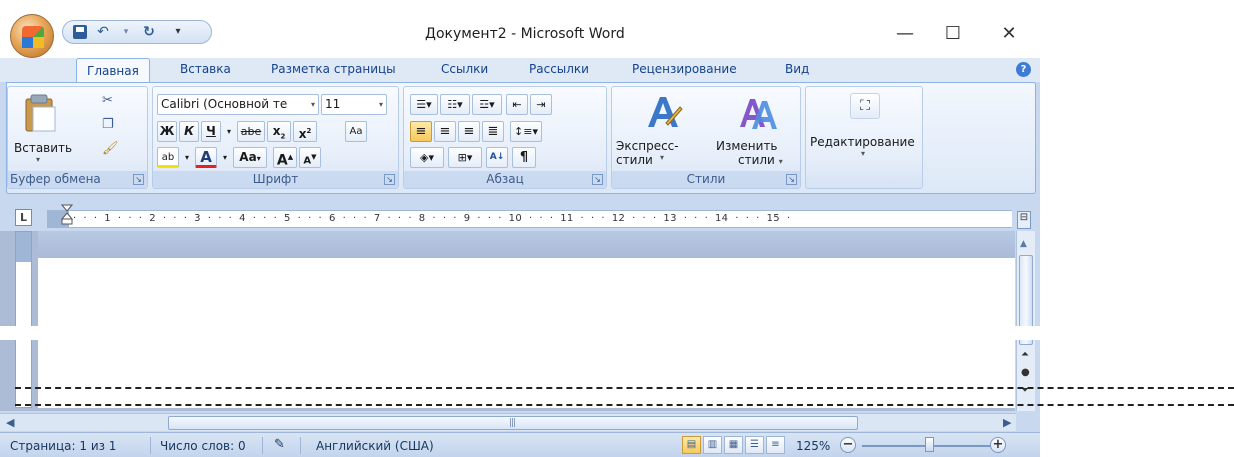 This screenshot has width=1234, height=457. What do you see at coordinates (747, 146) in the screenshot?
I see `change-styles-label-1: Изменить` at bounding box center [747, 146].